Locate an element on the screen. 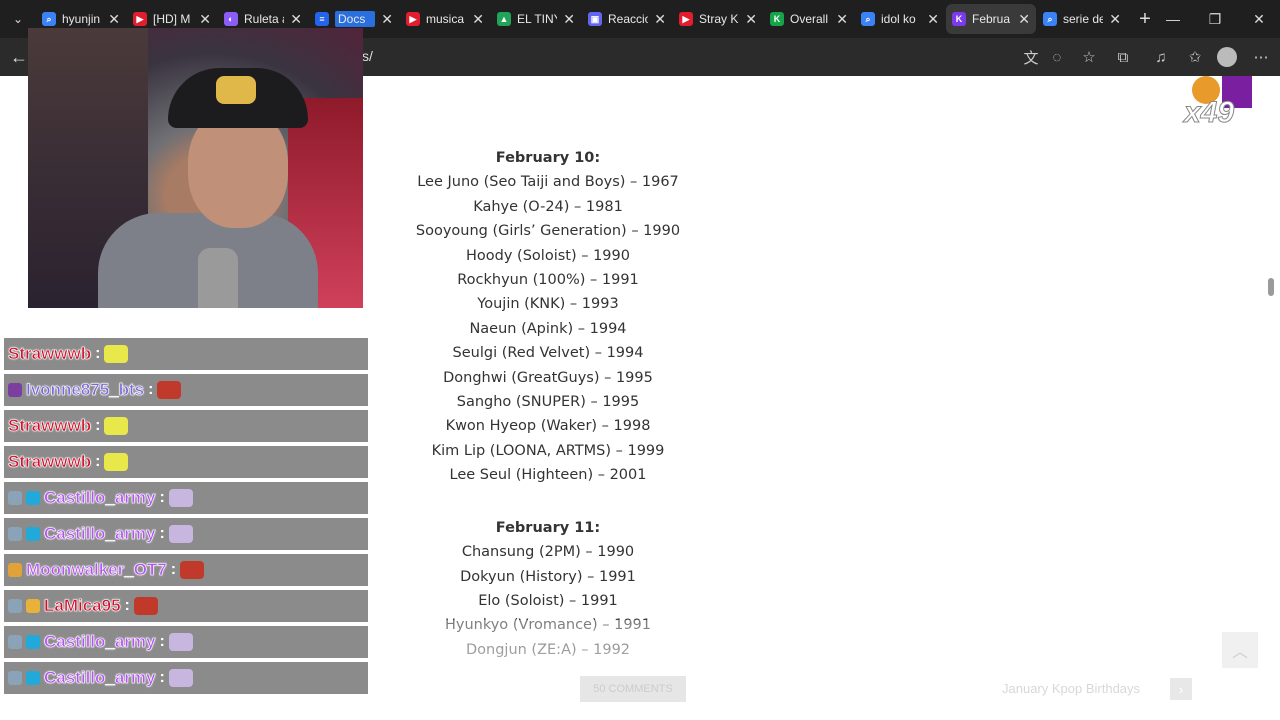 Image resolution: width=1280 pixels, height=720 pixels. media-control-icon: ♫ is located at coordinates (1161, 57).